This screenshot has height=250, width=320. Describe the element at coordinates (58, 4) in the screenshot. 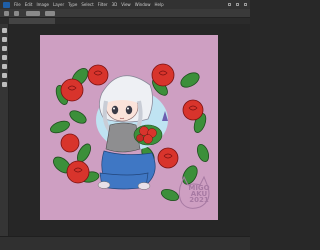

I see `menu-item-layer: Layer` at that location.